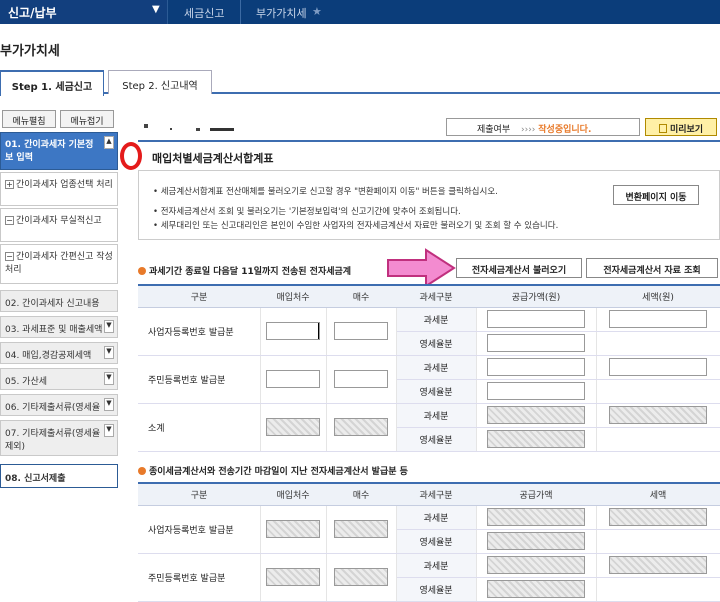 The height and width of the screenshot is (602, 720). I want to click on section-title-text: 매입처별세금계산서합계표, so click(213, 158).